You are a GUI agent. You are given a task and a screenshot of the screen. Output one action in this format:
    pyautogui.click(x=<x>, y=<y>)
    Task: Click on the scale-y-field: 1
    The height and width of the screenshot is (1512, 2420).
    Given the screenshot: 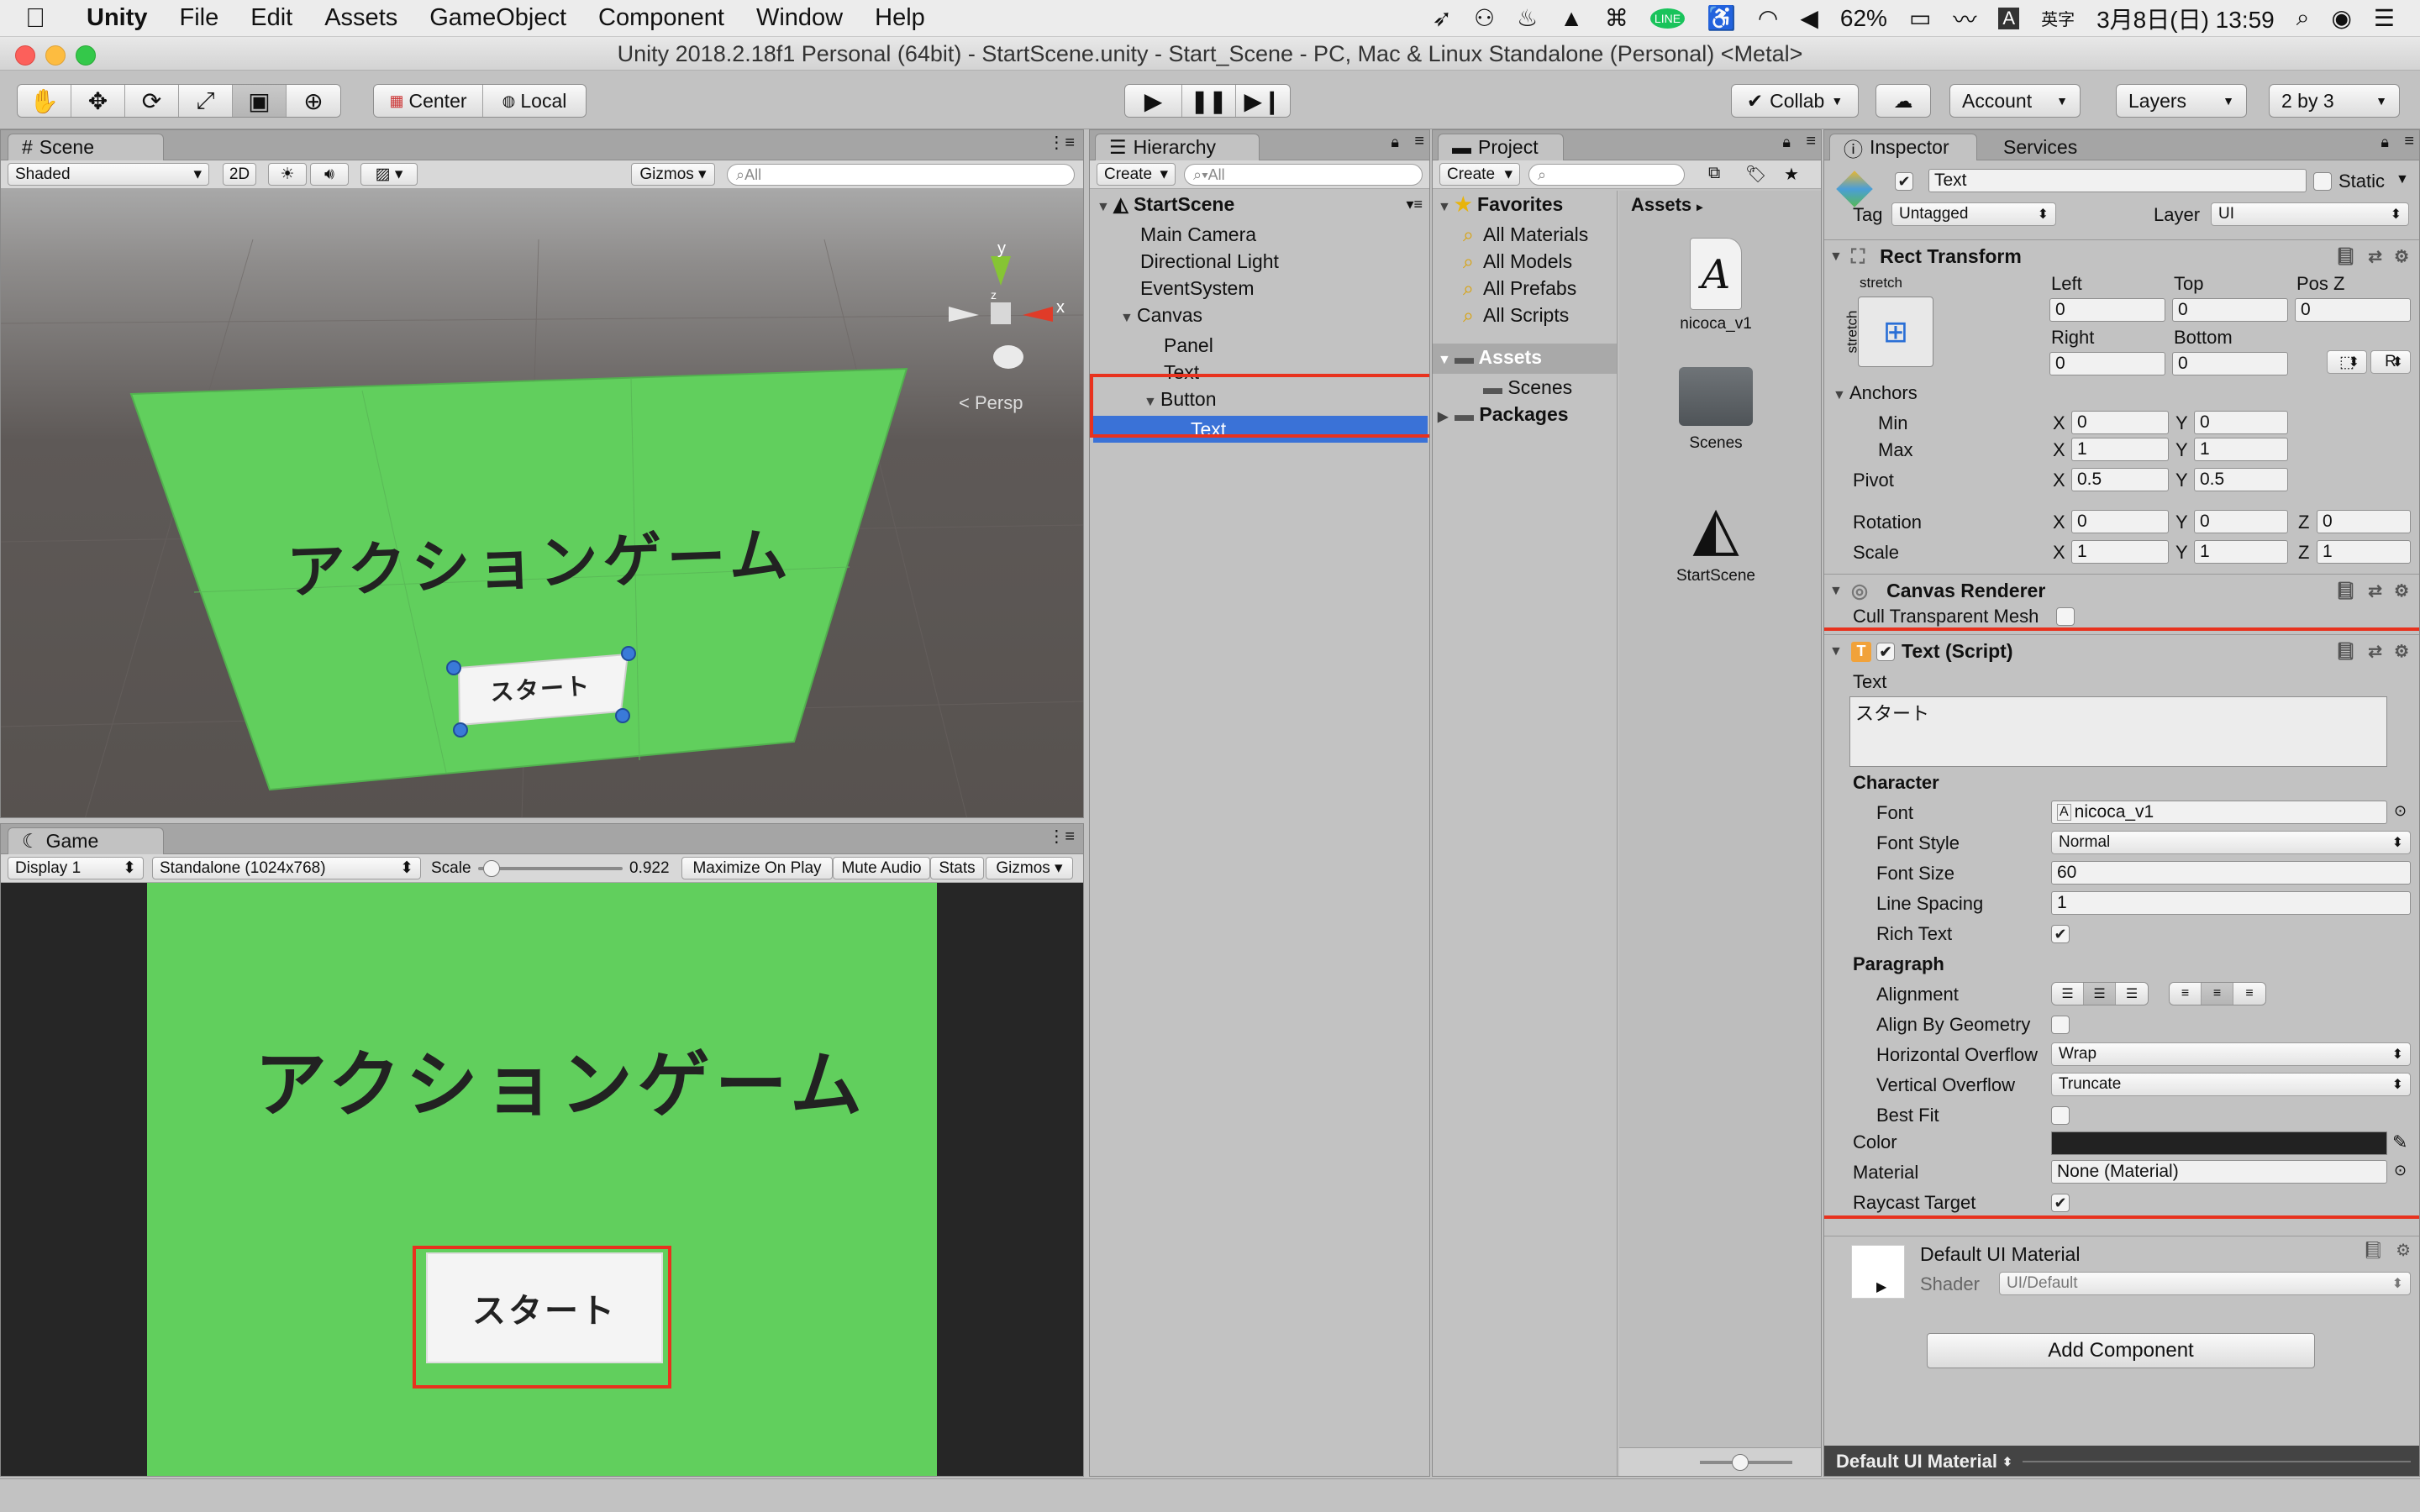 What is the action you would take?
    pyautogui.click(x=2241, y=552)
    